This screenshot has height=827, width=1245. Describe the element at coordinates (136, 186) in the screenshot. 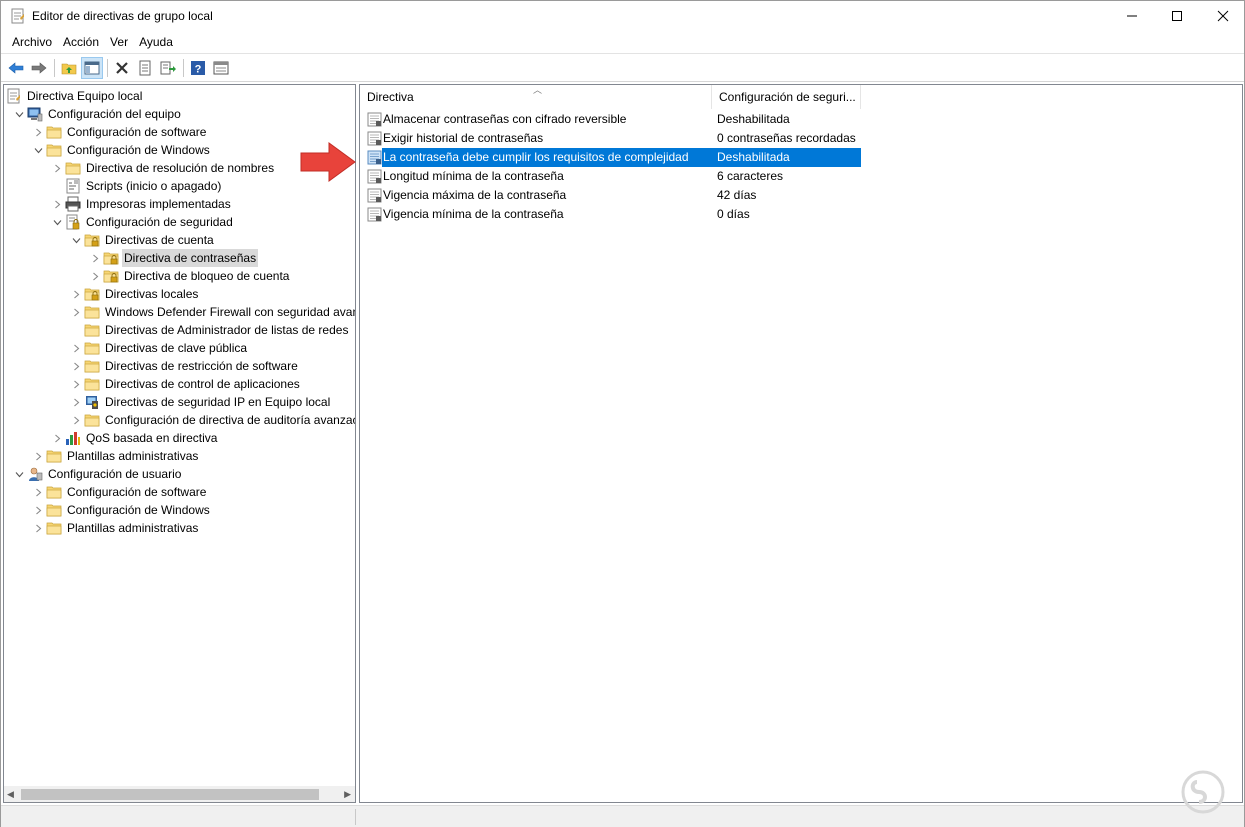

I see `tree-item: Scripts (inicio o apagado)` at that location.